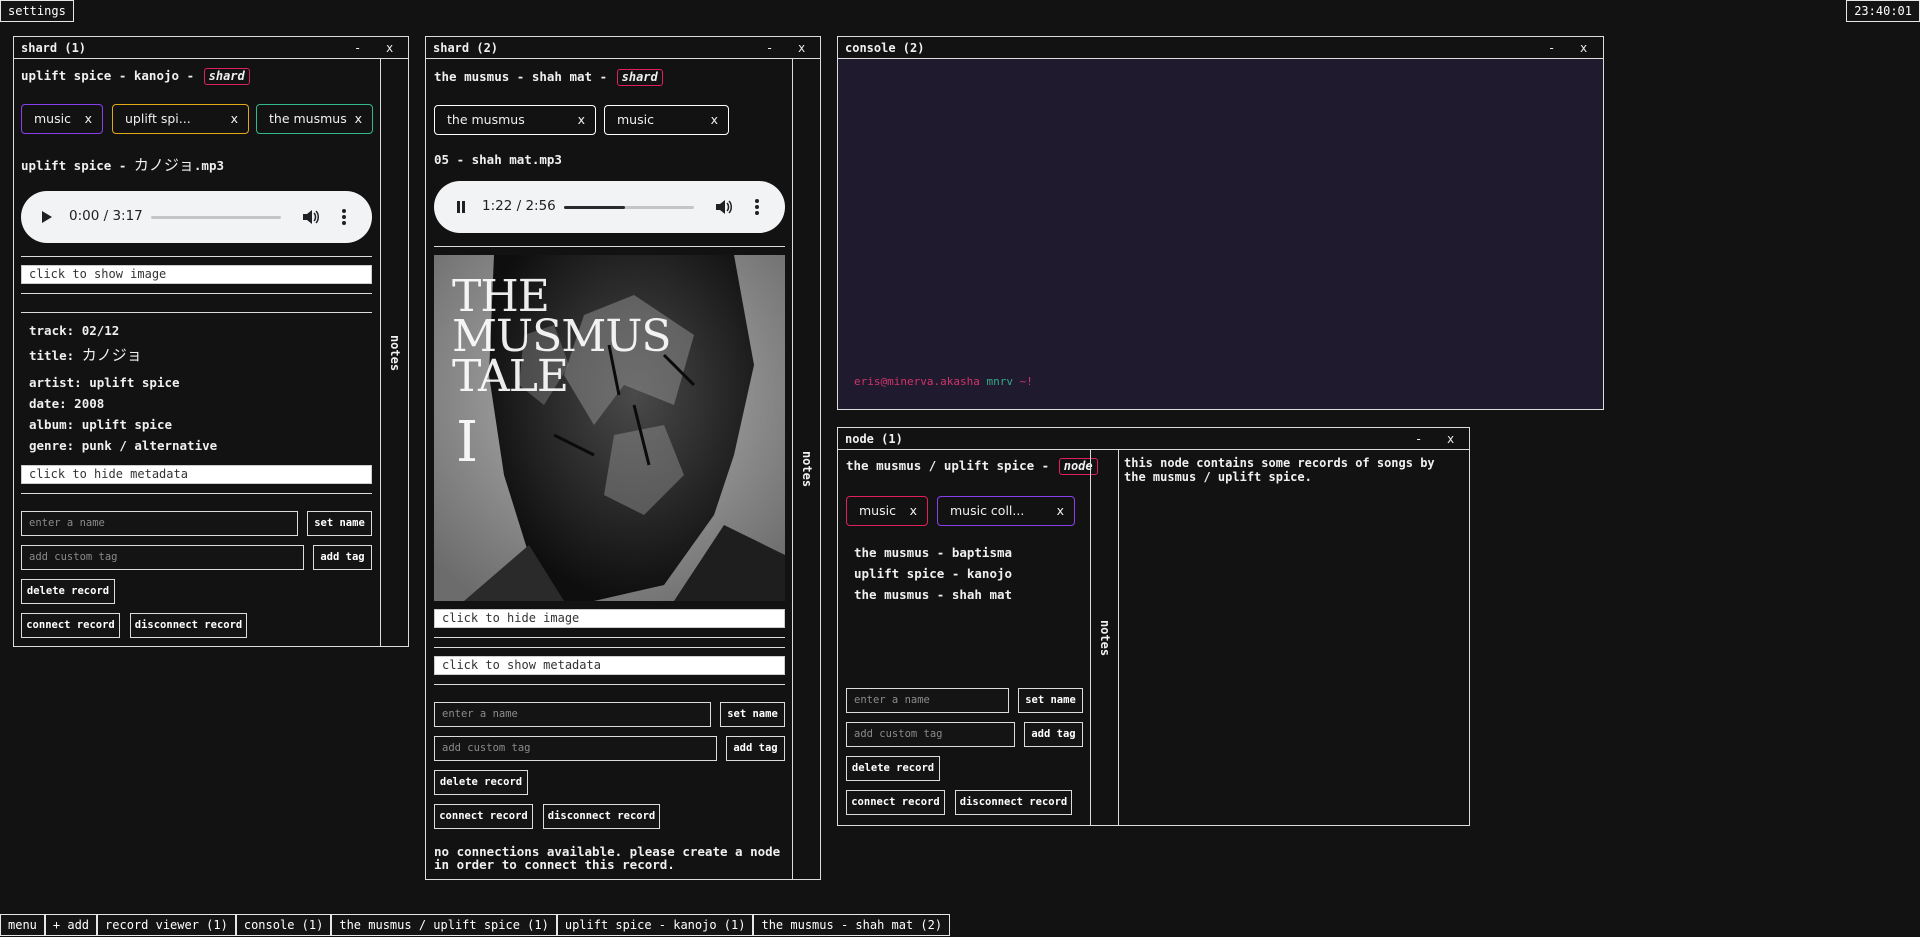 This screenshot has width=1920, height=937. What do you see at coordinates (655, 925) in the screenshot?
I see `taskbar-shard-kanojo: uplift spice - kanojo (1)` at bounding box center [655, 925].